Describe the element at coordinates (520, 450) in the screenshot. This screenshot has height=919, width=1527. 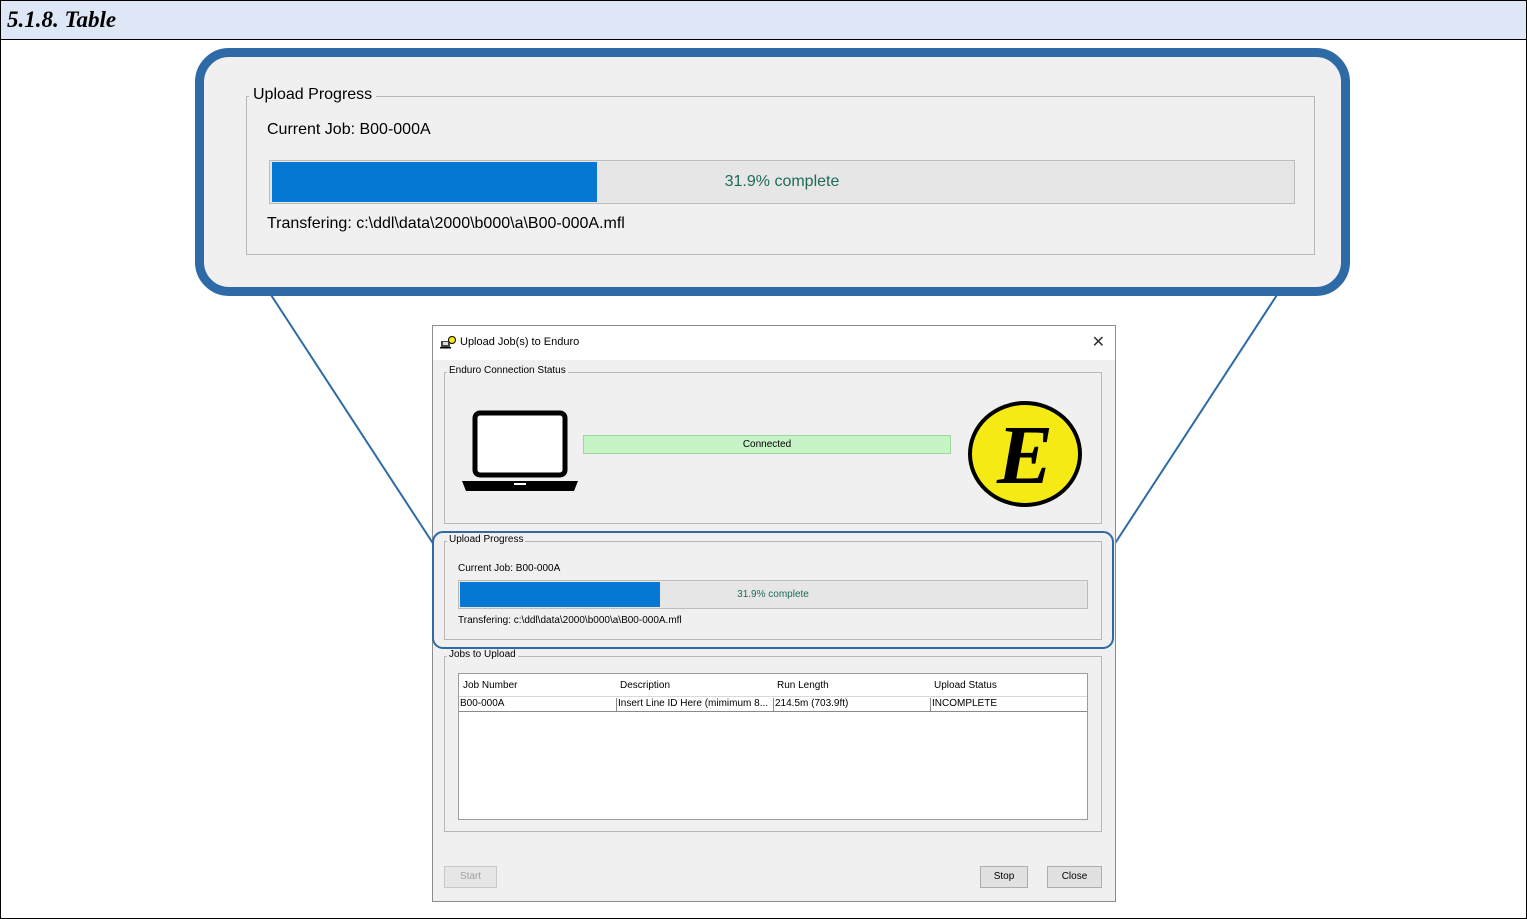
I see `laptop-icon` at that location.